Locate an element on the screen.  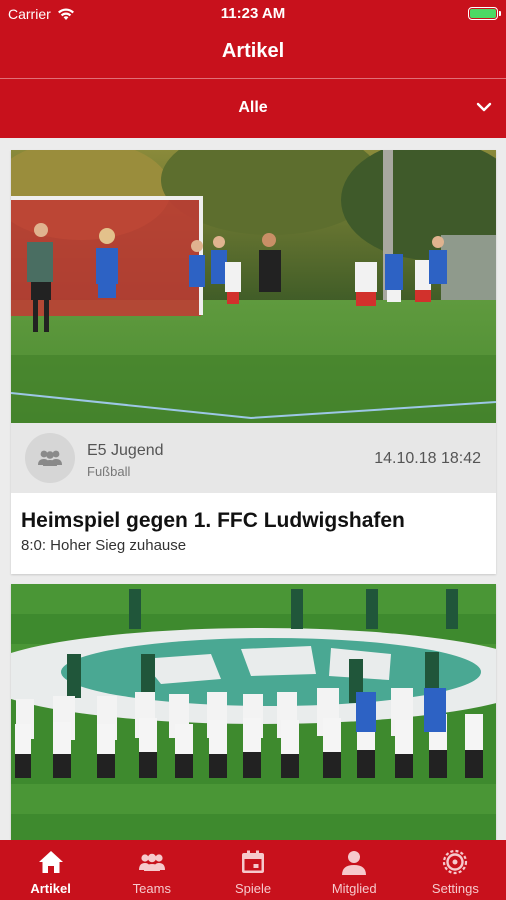
tab-mitglied: Mitglied is located at coordinates (354, 870).